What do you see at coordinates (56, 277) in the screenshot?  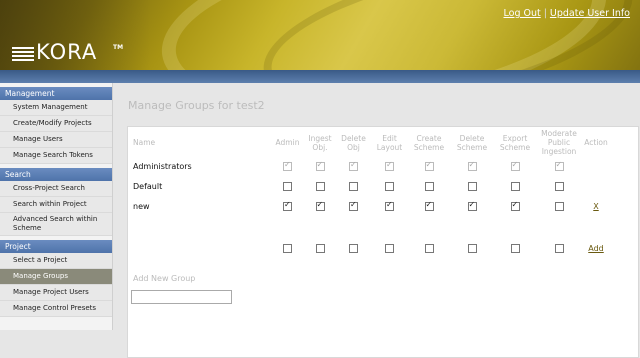 I see `sidebar-item-manage-groups: Manage Groups` at bounding box center [56, 277].